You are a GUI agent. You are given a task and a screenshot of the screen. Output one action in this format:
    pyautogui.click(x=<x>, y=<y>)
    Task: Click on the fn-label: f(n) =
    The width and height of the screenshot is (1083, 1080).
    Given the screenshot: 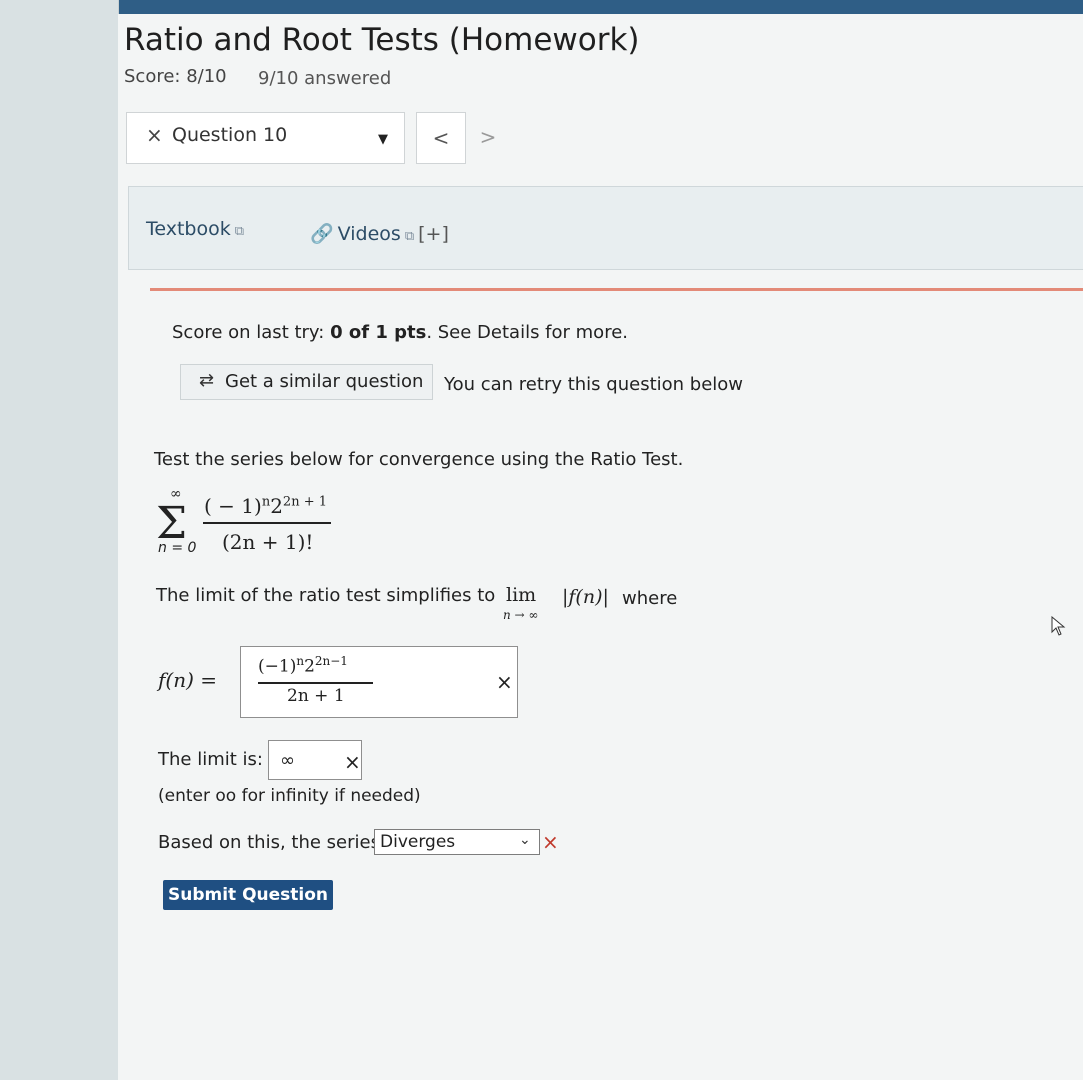 What is the action you would take?
    pyautogui.click(x=188, y=680)
    